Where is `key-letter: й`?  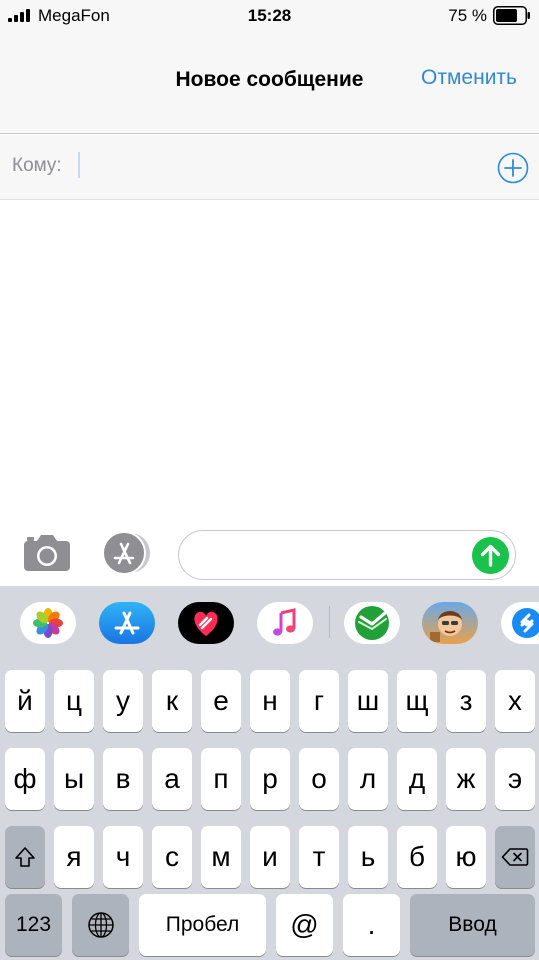
key-letter: й is located at coordinates (25, 701).